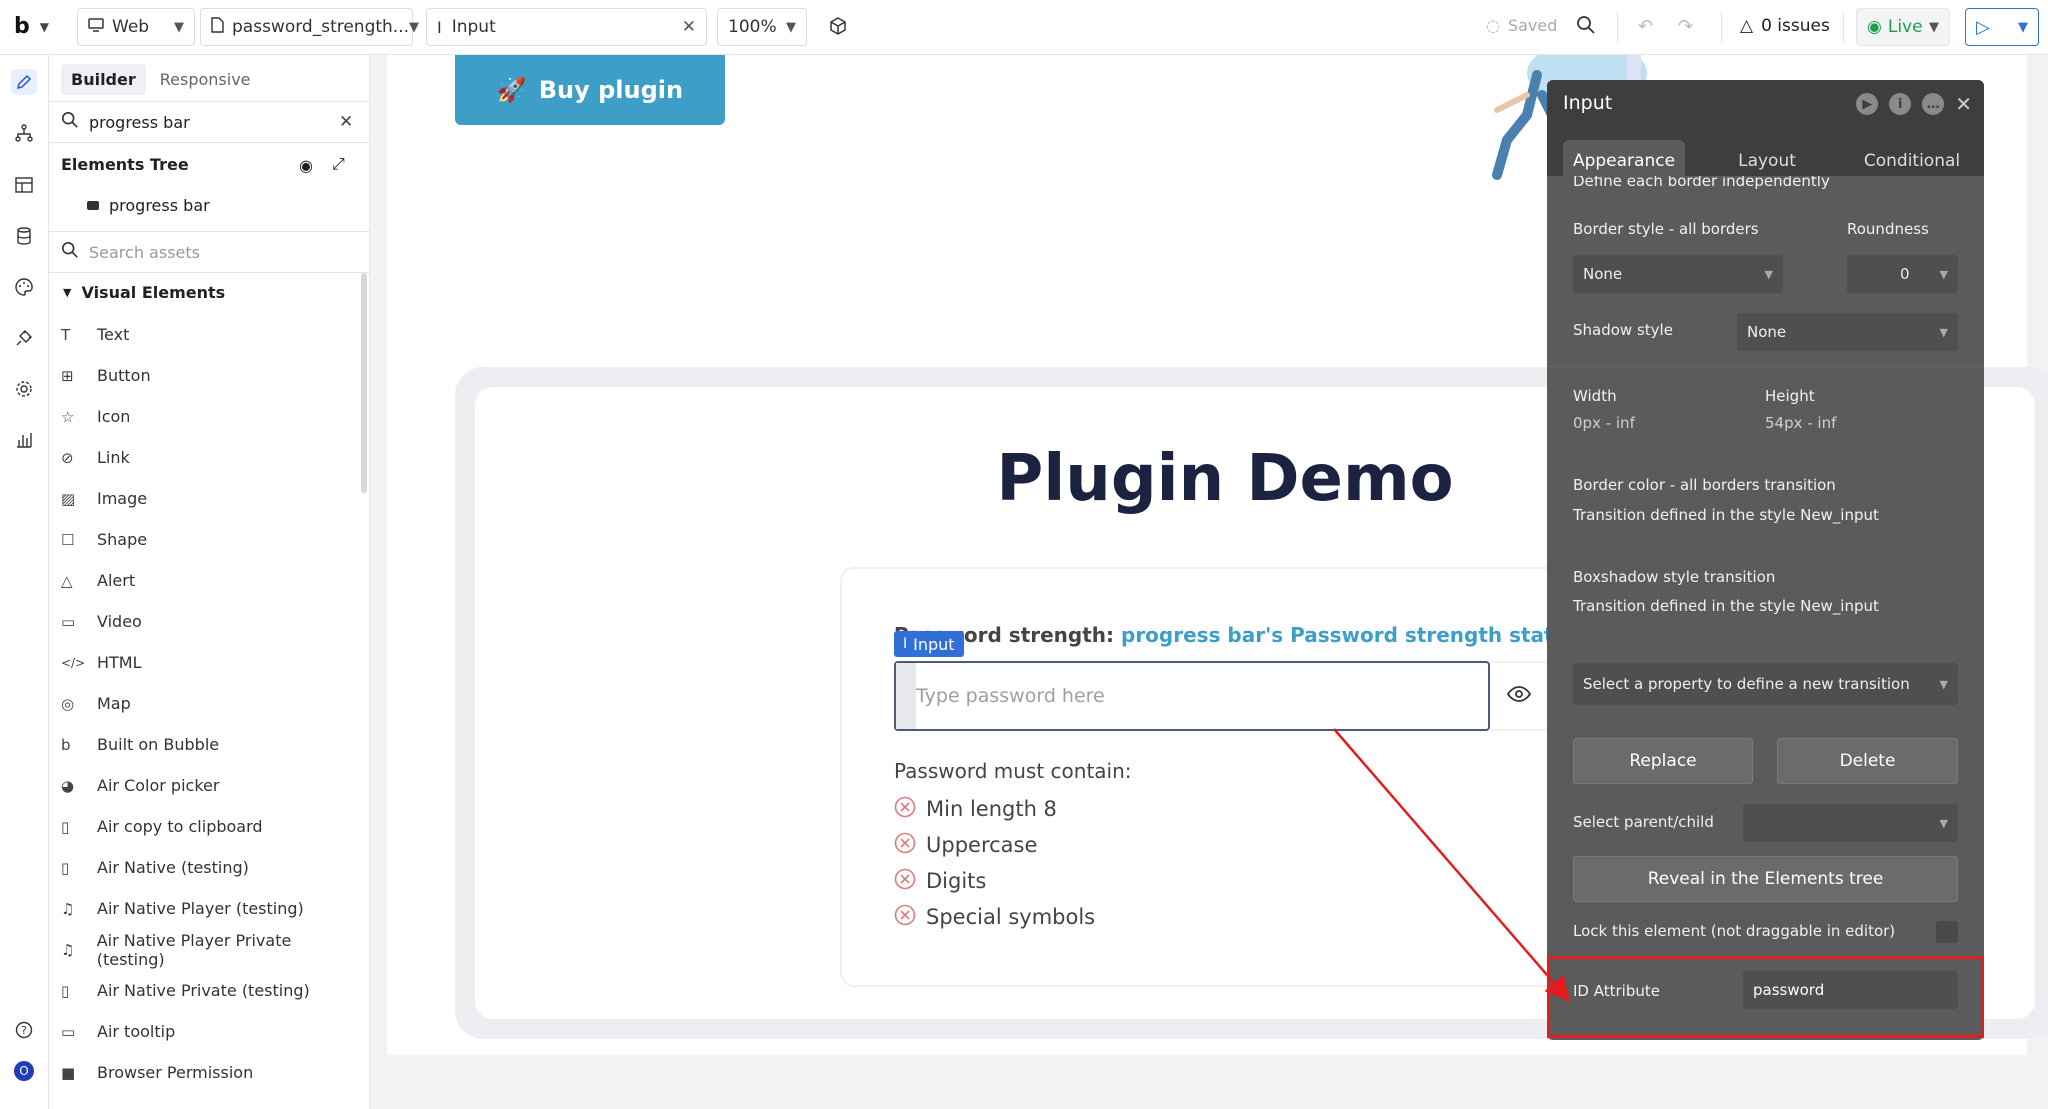 The image size is (2048, 1109). Describe the element at coordinates (1350, 635) in the screenshot. I see `strength-dynamic: progress bar's Password strength status` at that location.